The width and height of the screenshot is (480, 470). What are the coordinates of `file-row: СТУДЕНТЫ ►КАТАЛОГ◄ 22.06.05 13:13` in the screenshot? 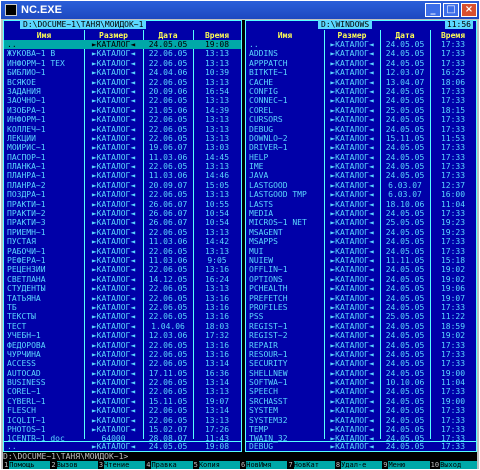 It's located at (122, 288).